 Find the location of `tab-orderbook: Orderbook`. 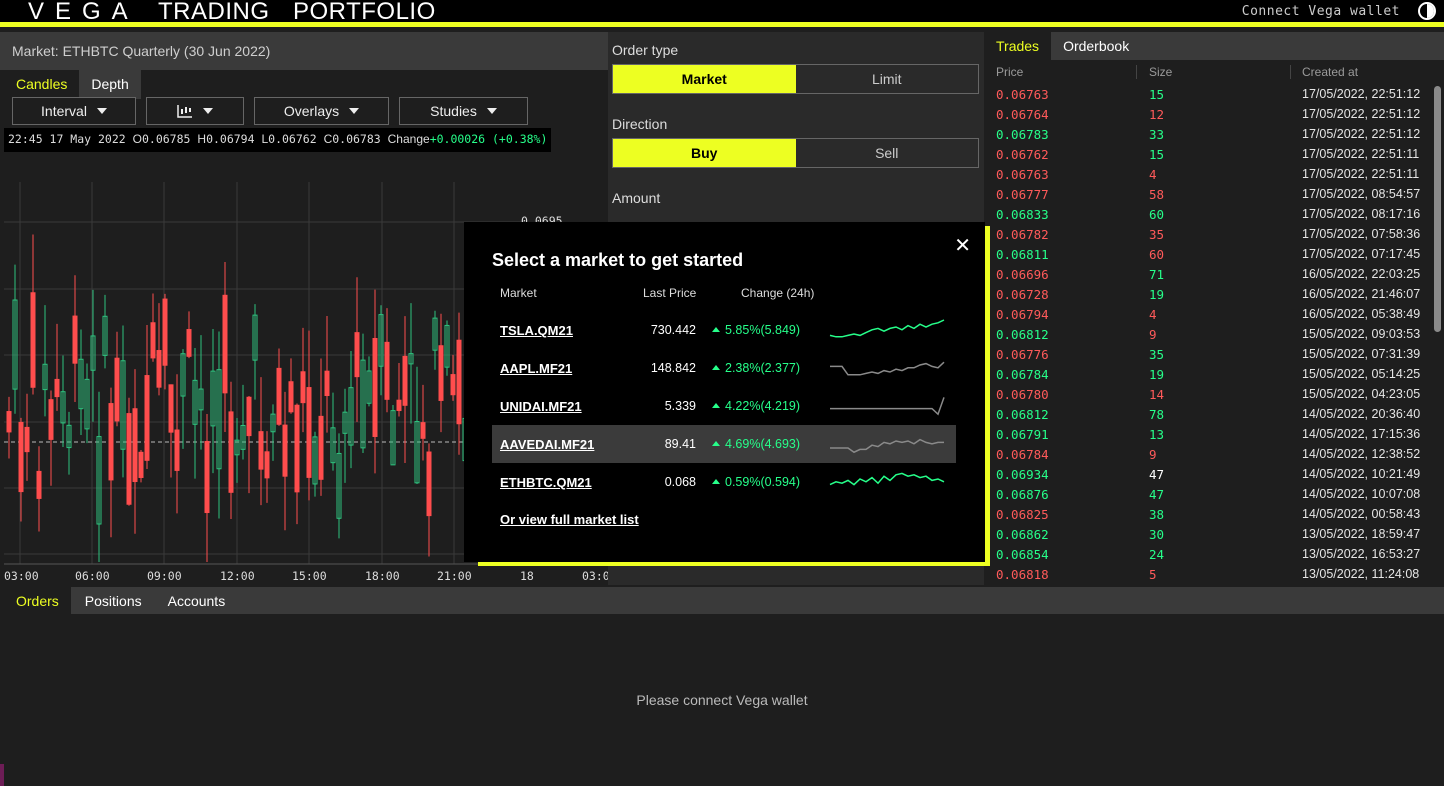

tab-orderbook: Orderbook is located at coordinates (1096, 46).